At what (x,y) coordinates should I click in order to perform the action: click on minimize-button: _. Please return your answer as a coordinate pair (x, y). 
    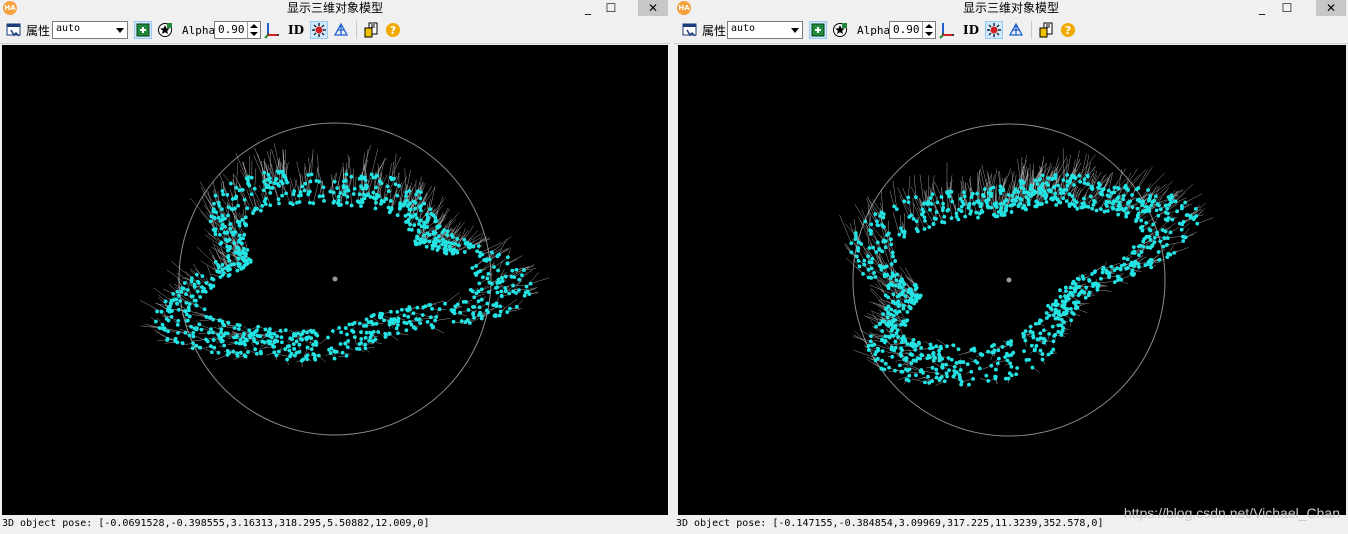
    Looking at the image, I should click on (1262, 8).